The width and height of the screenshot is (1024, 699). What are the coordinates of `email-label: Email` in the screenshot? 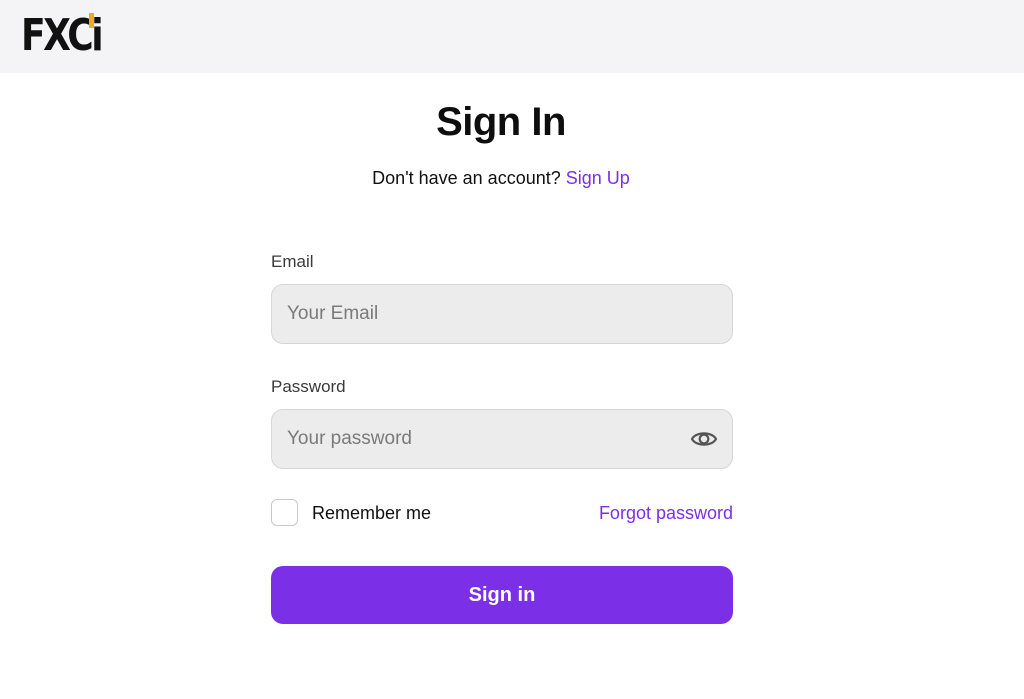 It's located at (292, 261).